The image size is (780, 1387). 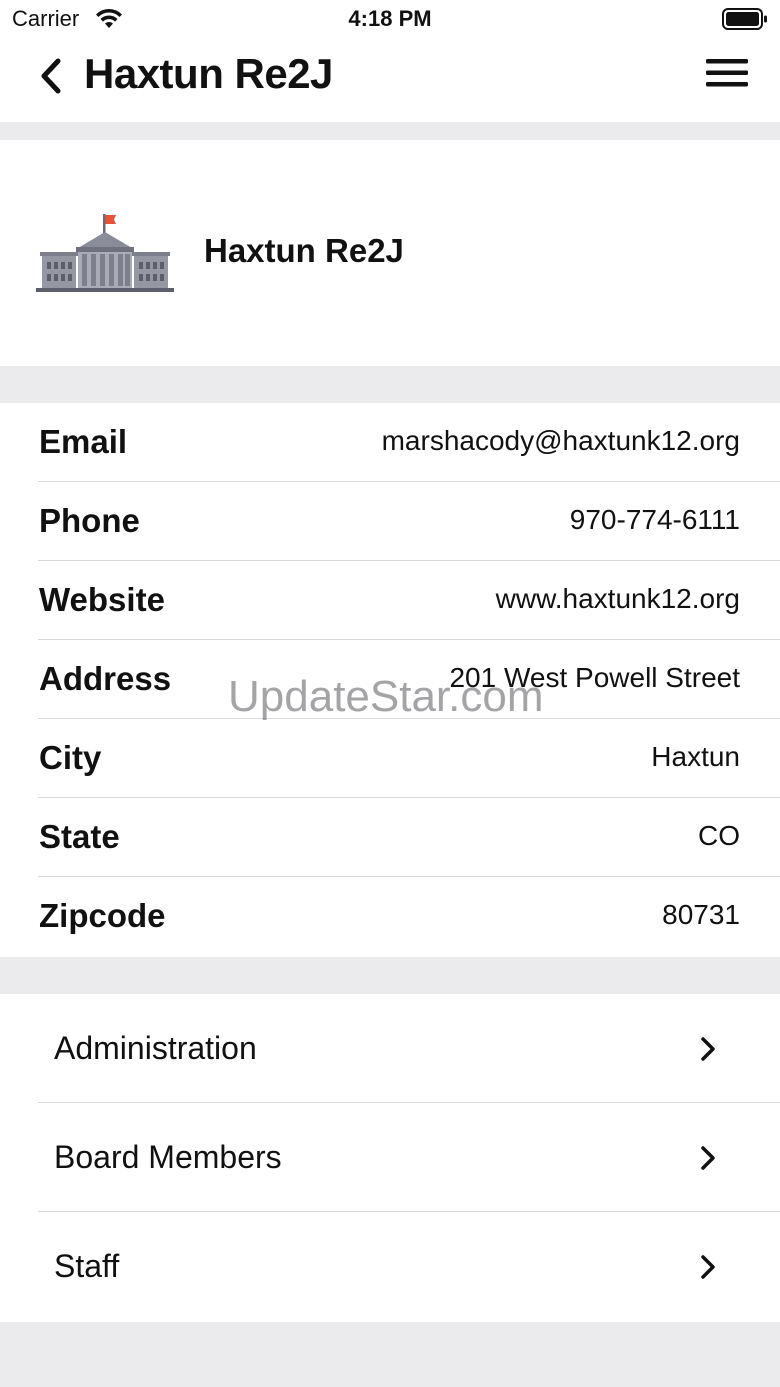 I want to click on link-staff: Staff, so click(x=390, y=1267).